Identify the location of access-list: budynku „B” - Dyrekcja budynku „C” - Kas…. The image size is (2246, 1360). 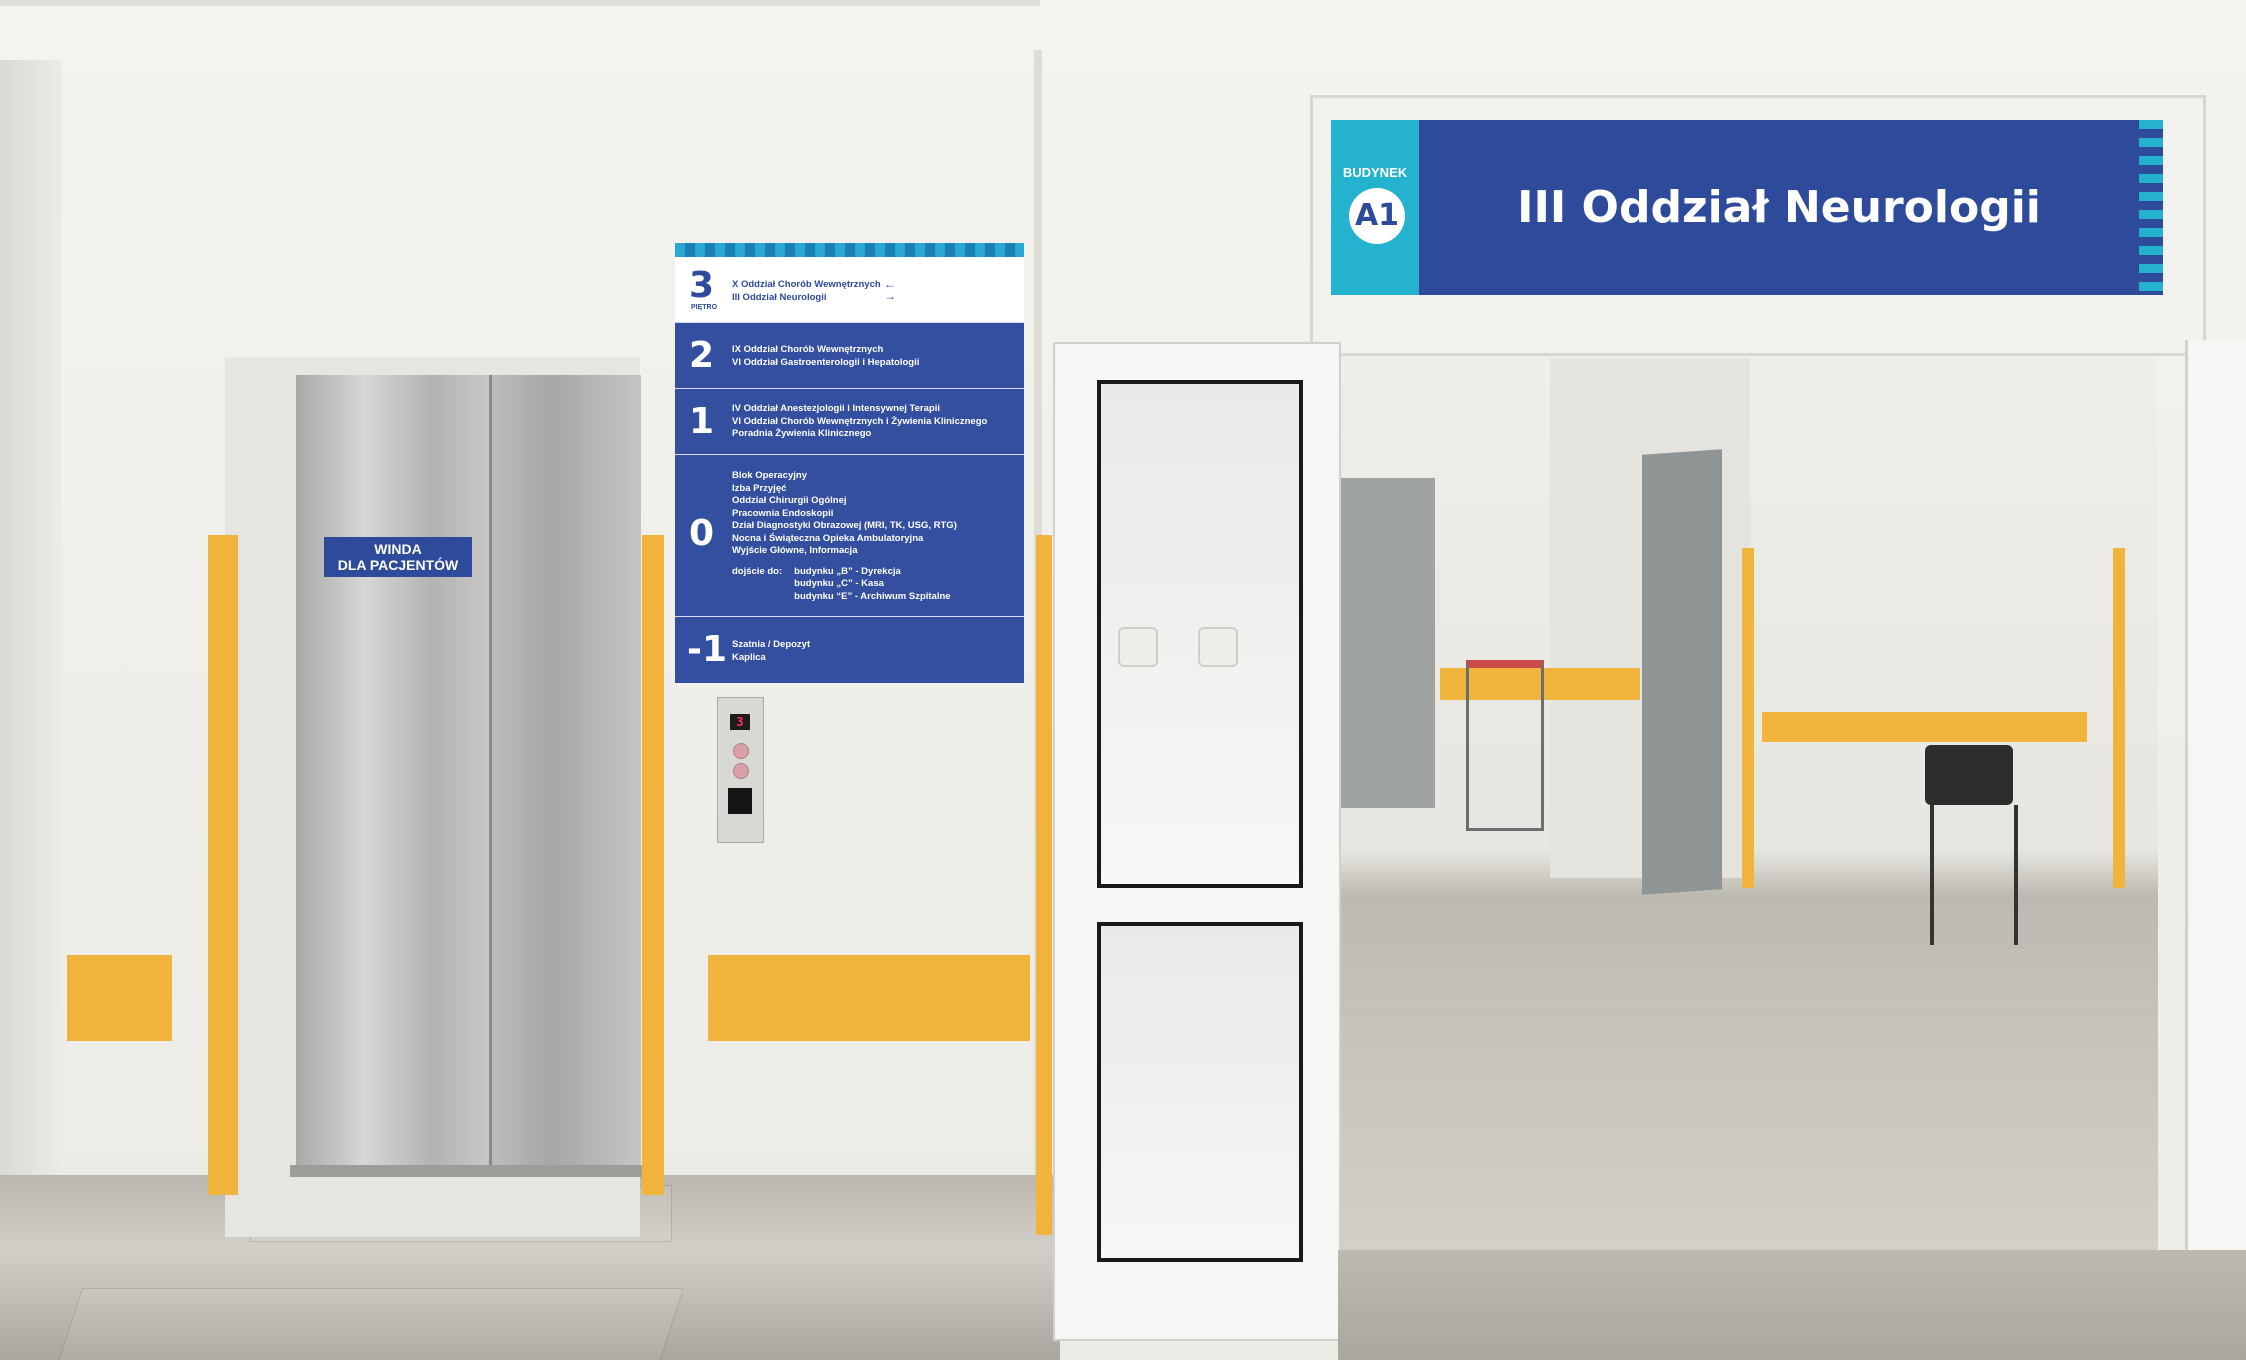
(872, 585).